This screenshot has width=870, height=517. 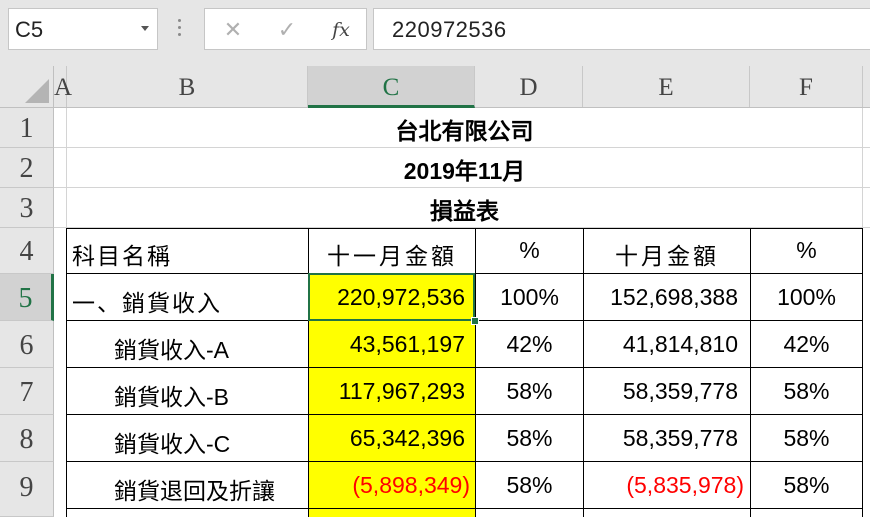 I want to click on column-header-c: C, so click(x=391, y=87).